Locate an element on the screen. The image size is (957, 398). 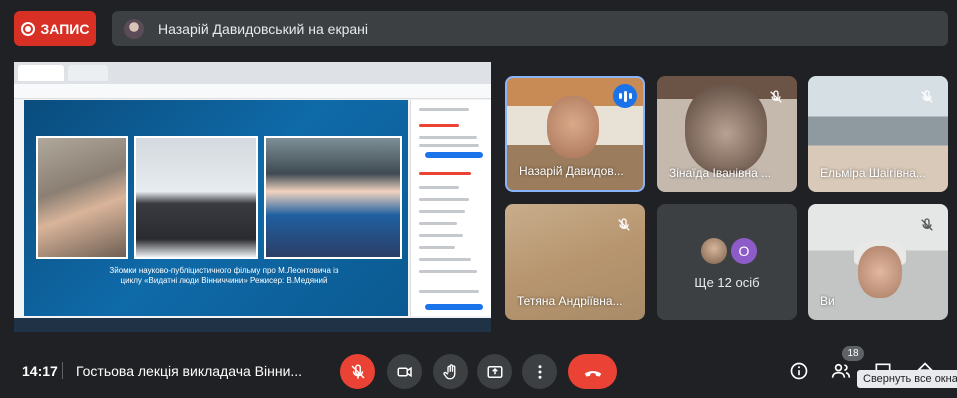
more-participants-label: Ще 12 осіб is located at coordinates (727, 282).